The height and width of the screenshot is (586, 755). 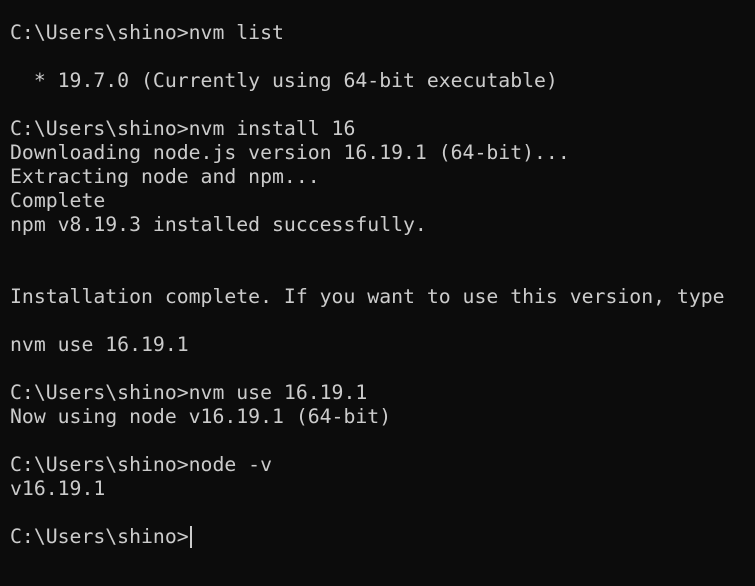 I want to click on terminal-line: C:\Users\shino>nvm use 16.19.1, so click(x=189, y=392).